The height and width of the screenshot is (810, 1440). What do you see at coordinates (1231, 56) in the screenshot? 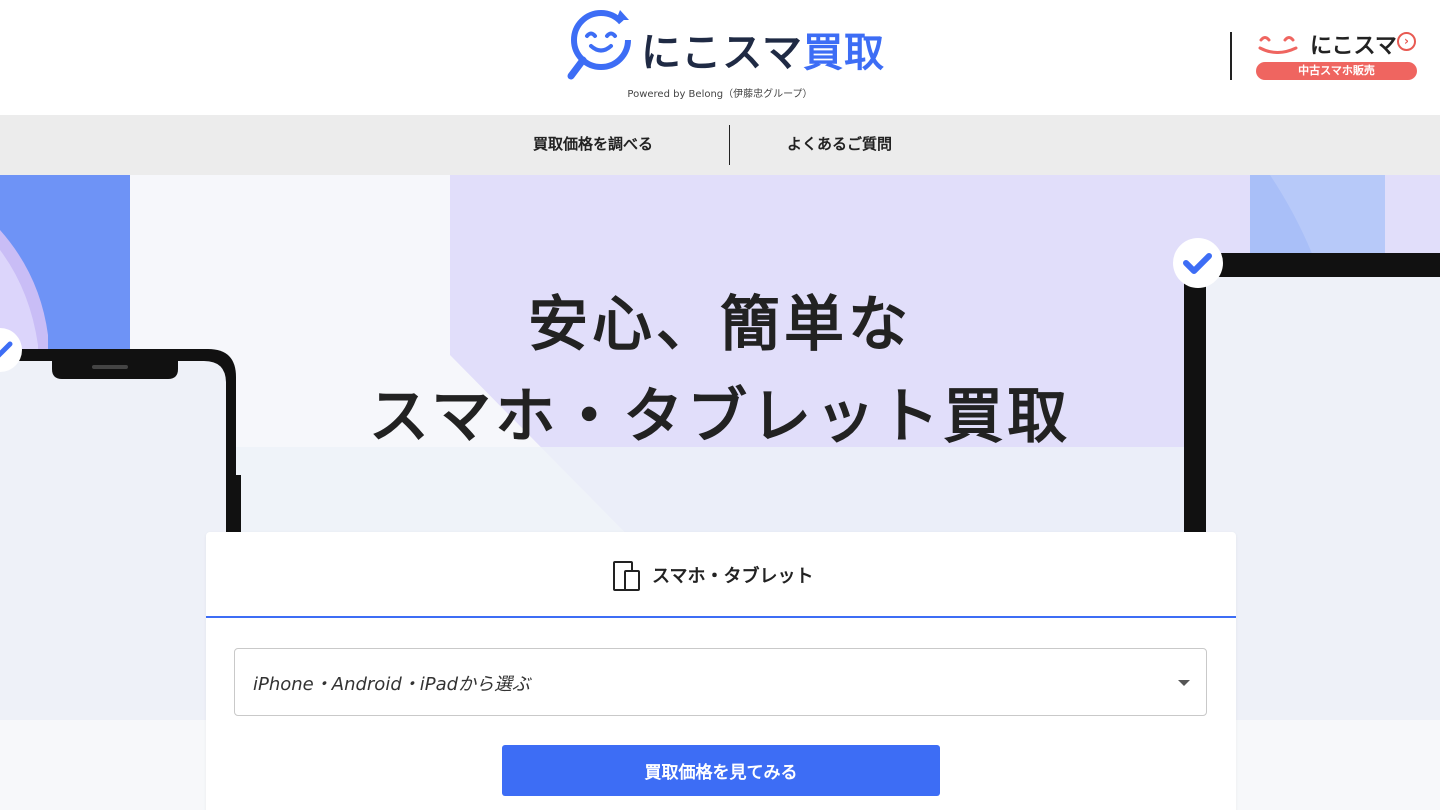
I see `header-divider` at bounding box center [1231, 56].